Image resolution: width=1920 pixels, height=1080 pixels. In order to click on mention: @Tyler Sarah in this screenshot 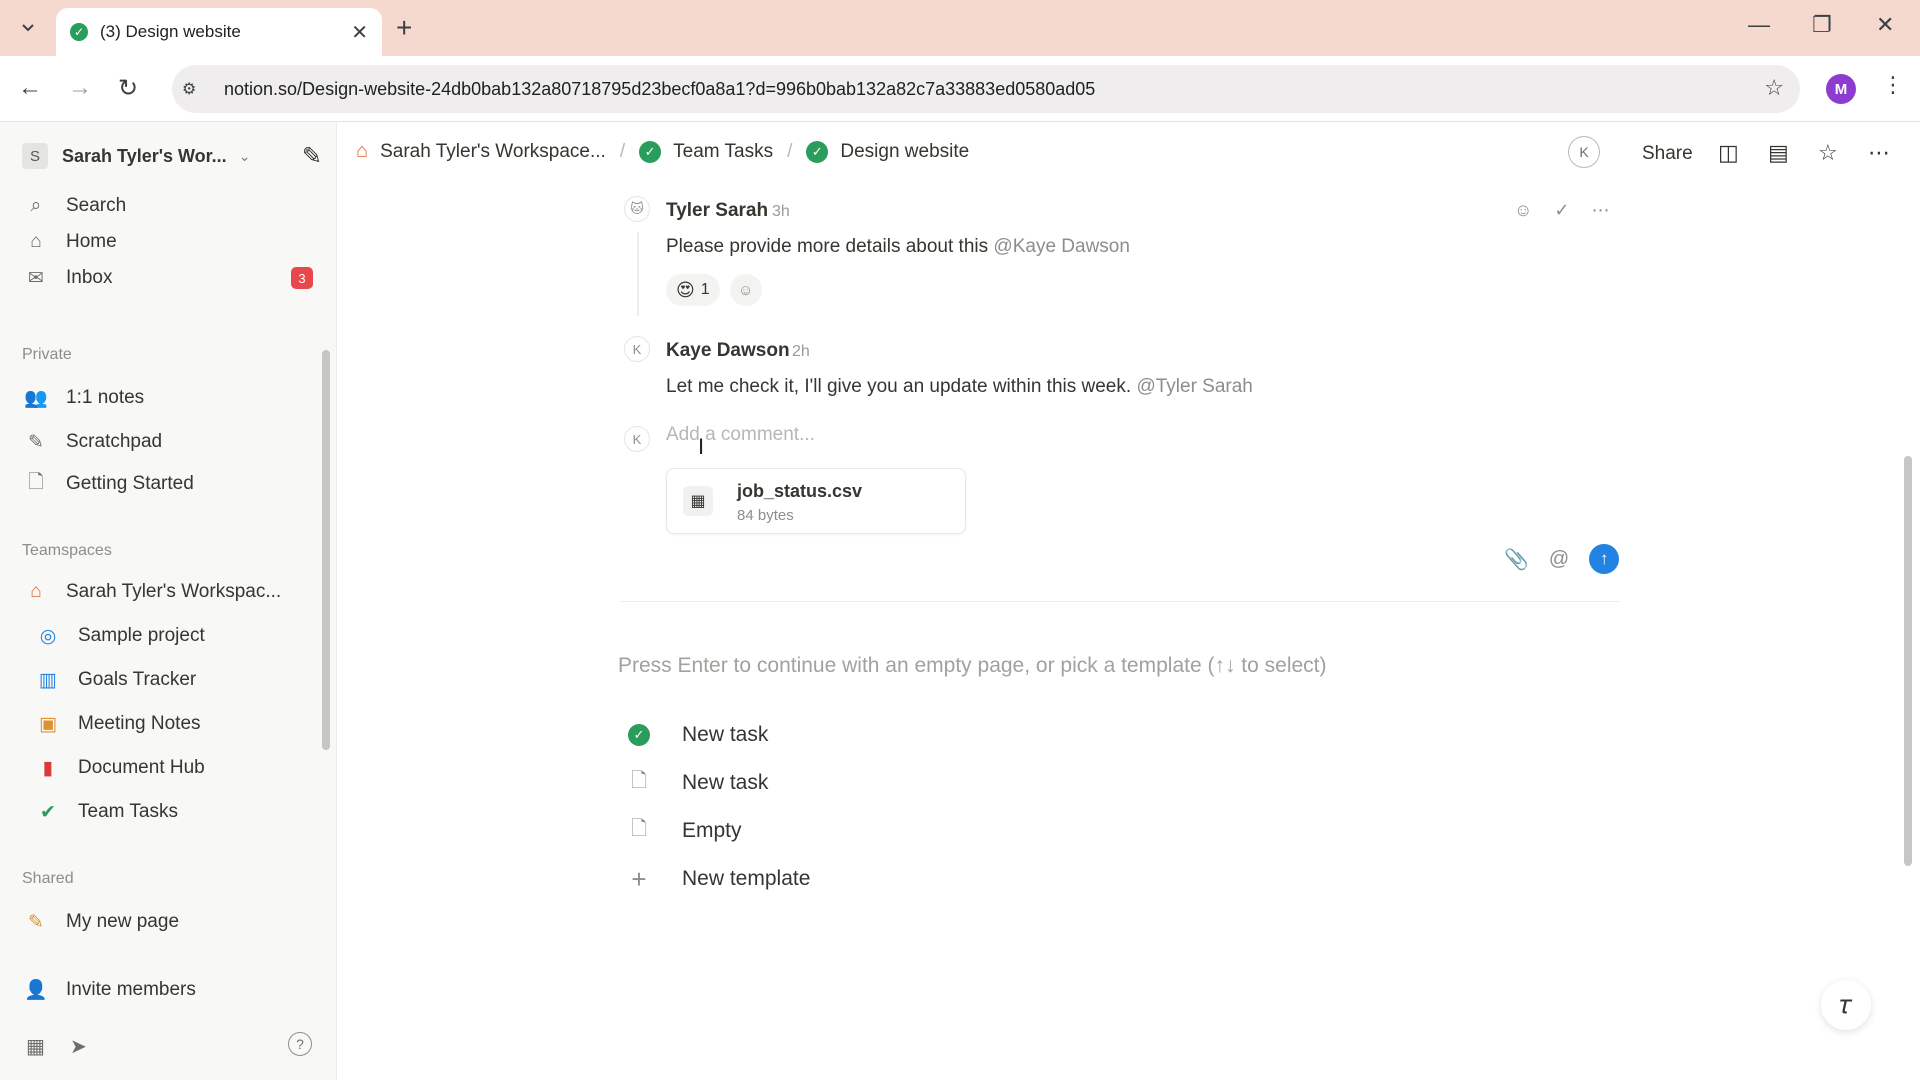, I will do `click(1194, 386)`.